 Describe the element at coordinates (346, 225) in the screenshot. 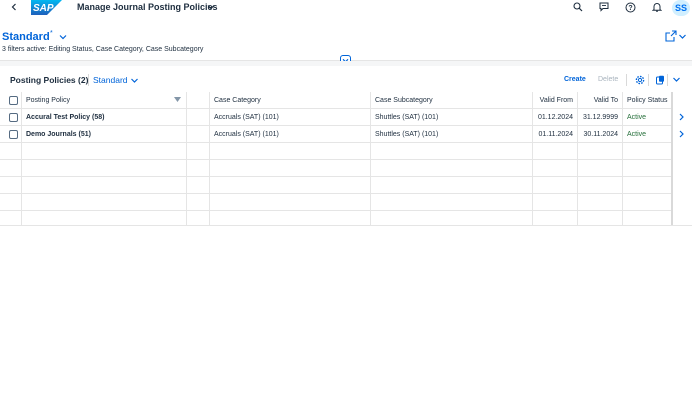

I see `content-bottom-border` at that location.